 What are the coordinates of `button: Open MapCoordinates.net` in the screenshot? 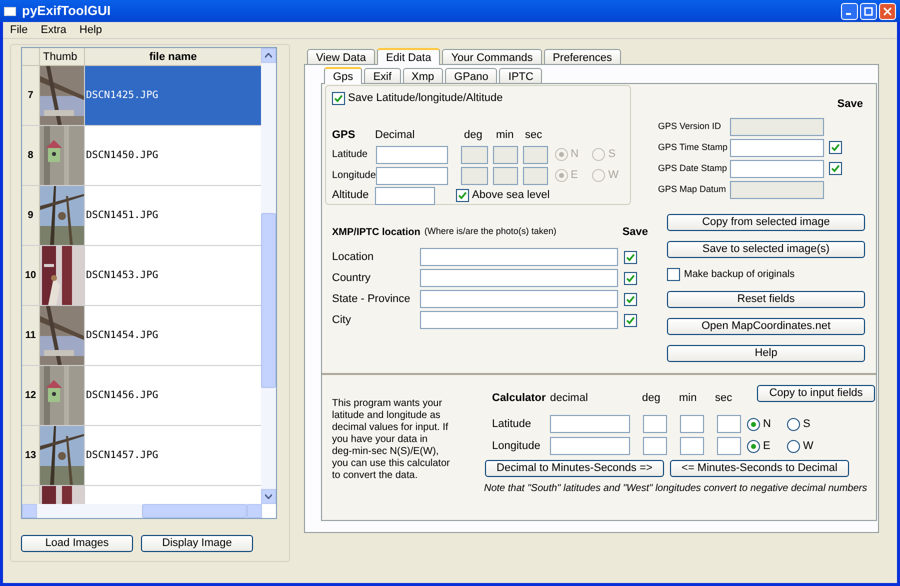 It's located at (766, 326).